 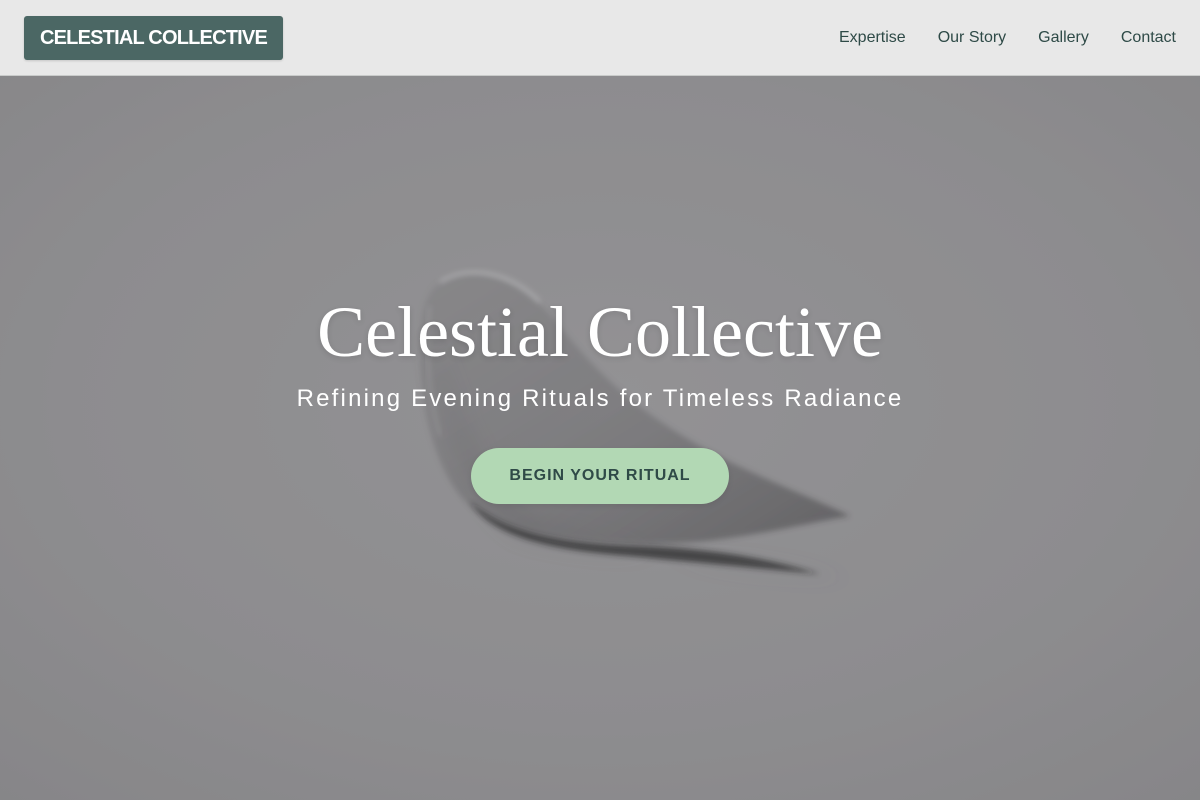 I want to click on hero-title: Celestial Collective, so click(x=600, y=332).